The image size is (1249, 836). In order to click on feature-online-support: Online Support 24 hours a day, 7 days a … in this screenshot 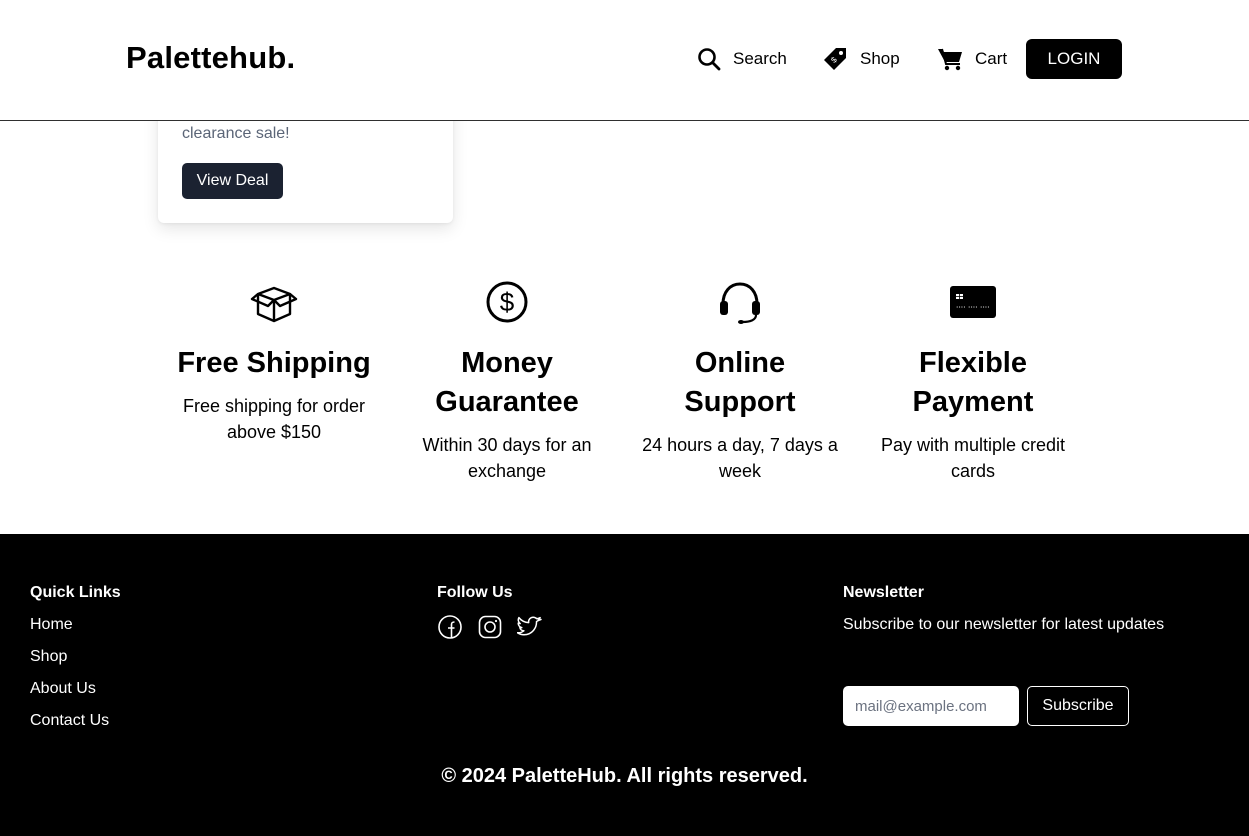, I will do `click(740, 381)`.